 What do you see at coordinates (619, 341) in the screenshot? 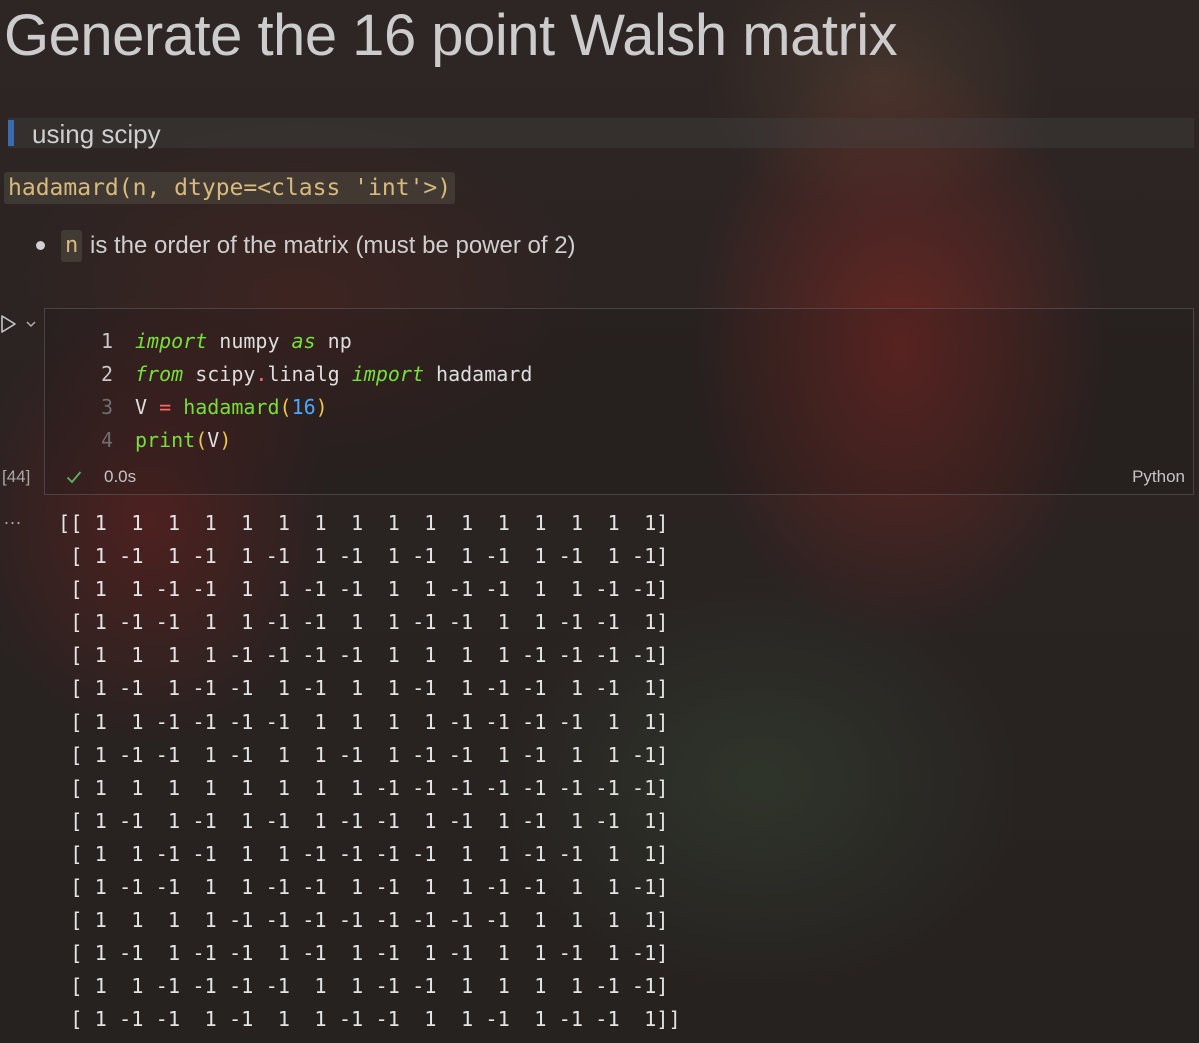
I see `code-line: 1 import numpy as np` at bounding box center [619, 341].